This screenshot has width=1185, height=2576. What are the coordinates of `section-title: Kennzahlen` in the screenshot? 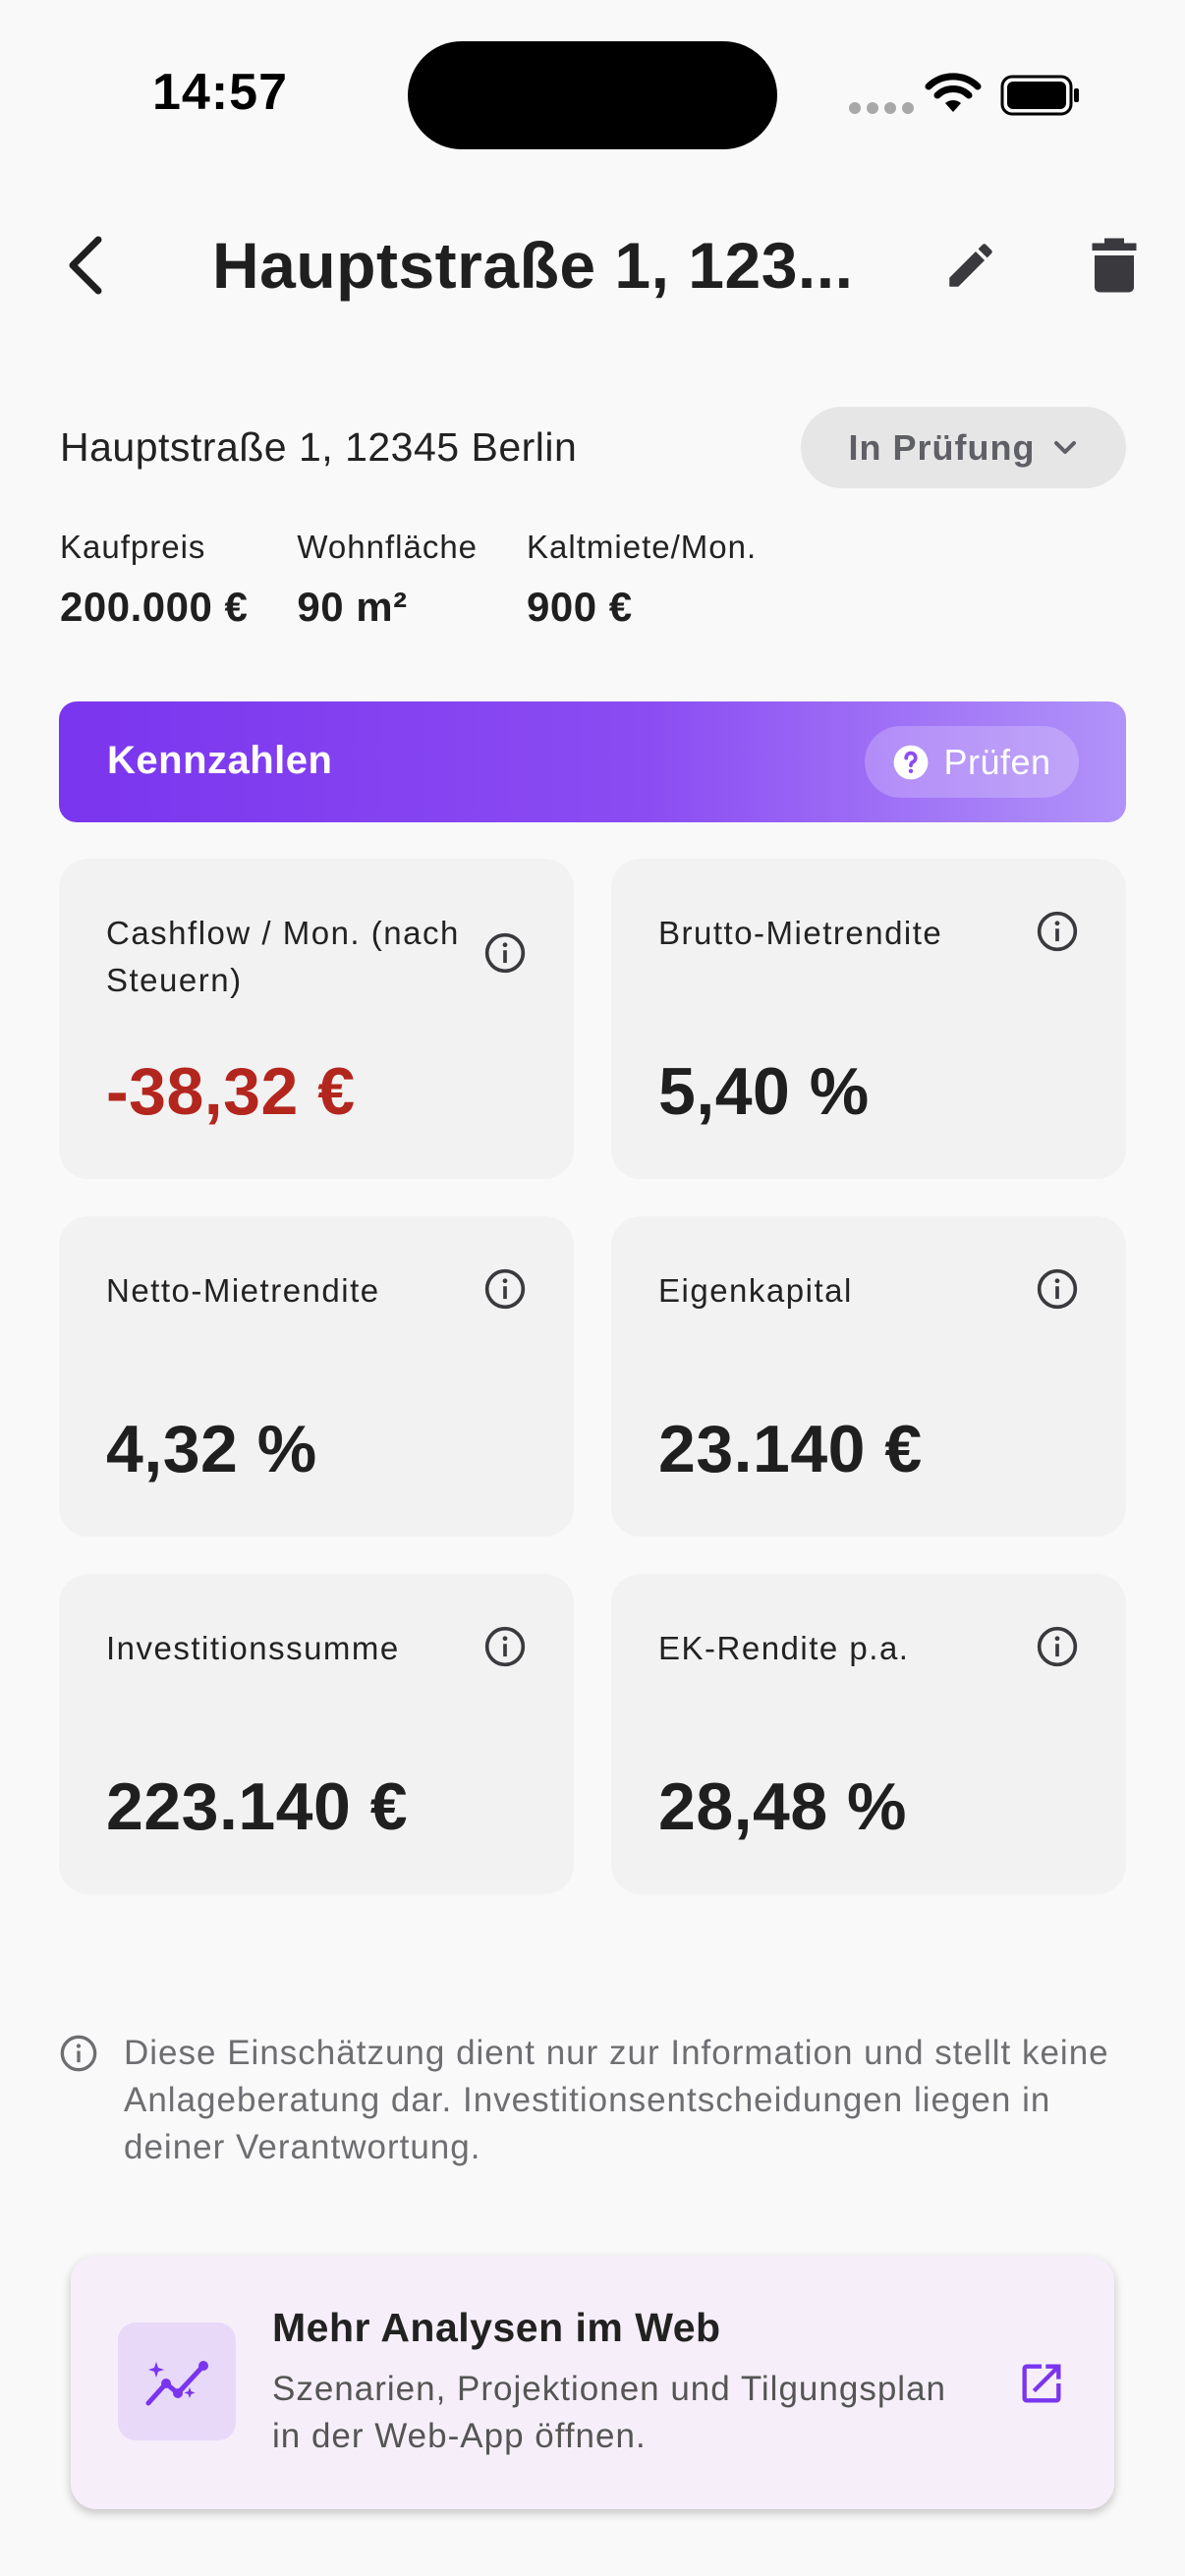 It's located at (220, 760).